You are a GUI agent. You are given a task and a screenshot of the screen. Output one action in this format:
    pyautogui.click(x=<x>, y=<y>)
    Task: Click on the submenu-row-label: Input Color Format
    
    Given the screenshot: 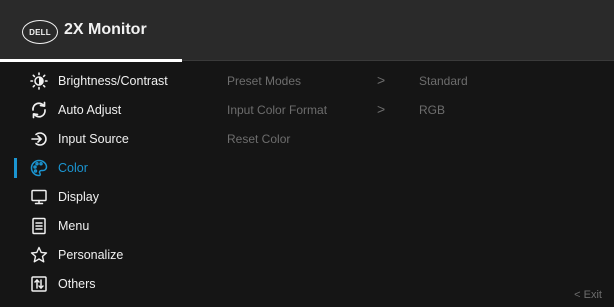 What is the action you would take?
    pyautogui.click(x=277, y=110)
    